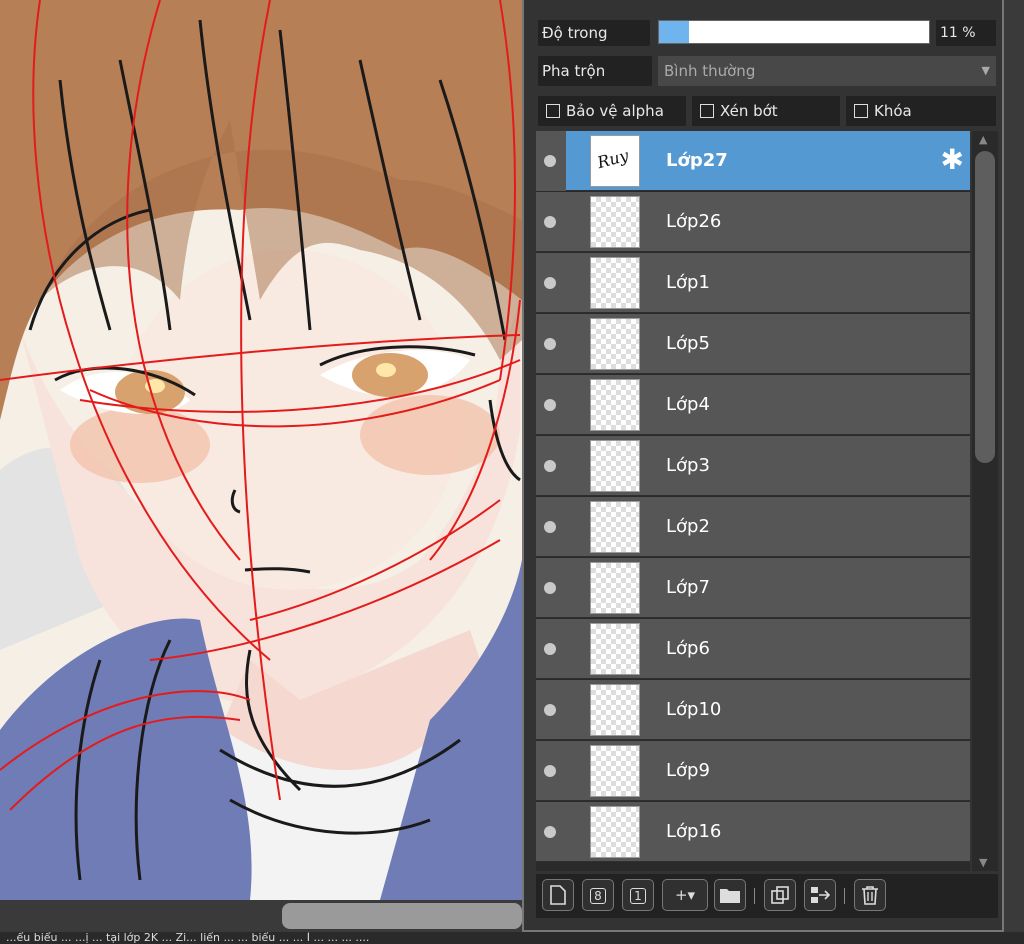 The image size is (1024, 944). What do you see at coordinates (694, 709) in the screenshot?
I see `layer-name: Lớp10` at bounding box center [694, 709].